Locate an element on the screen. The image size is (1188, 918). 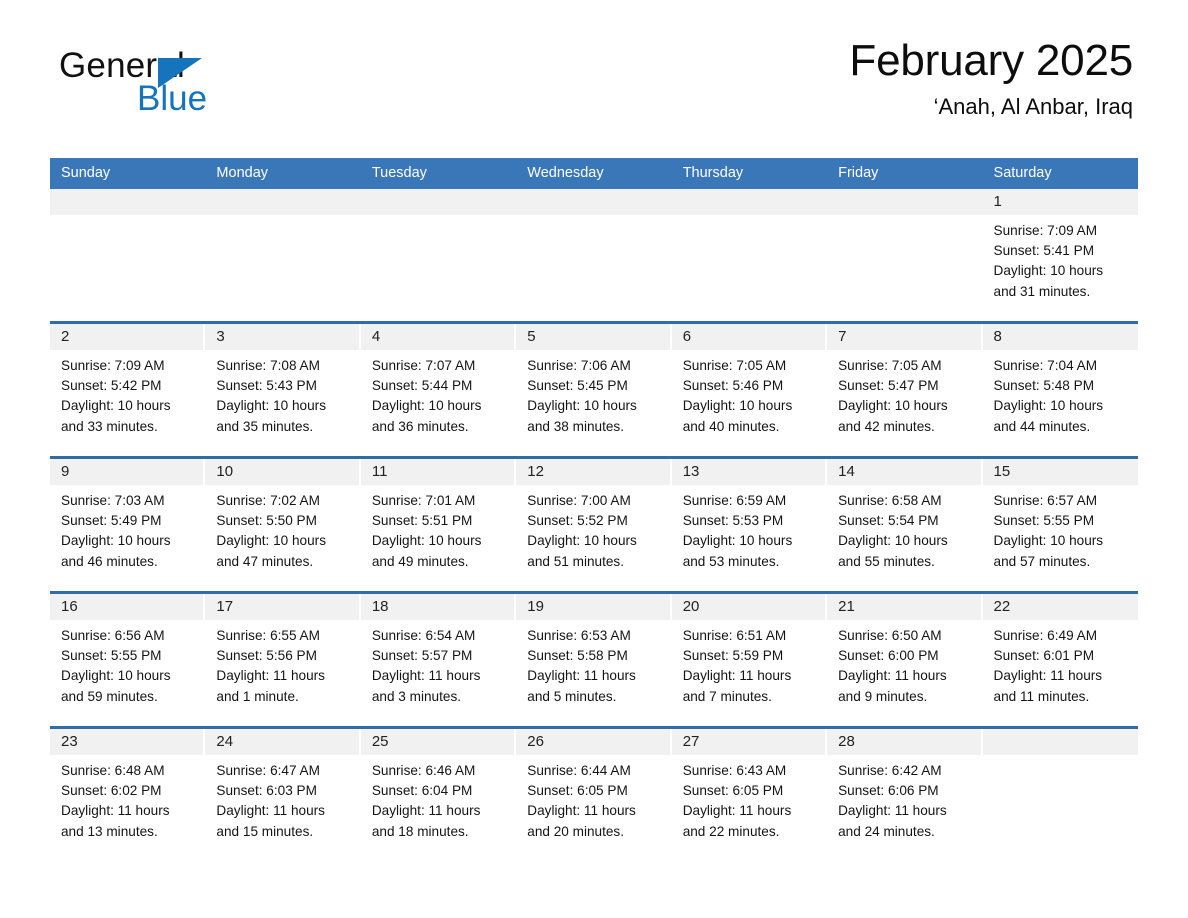
sunset-text: Sunset: 6:06 PM is located at coordinates (888, 791).